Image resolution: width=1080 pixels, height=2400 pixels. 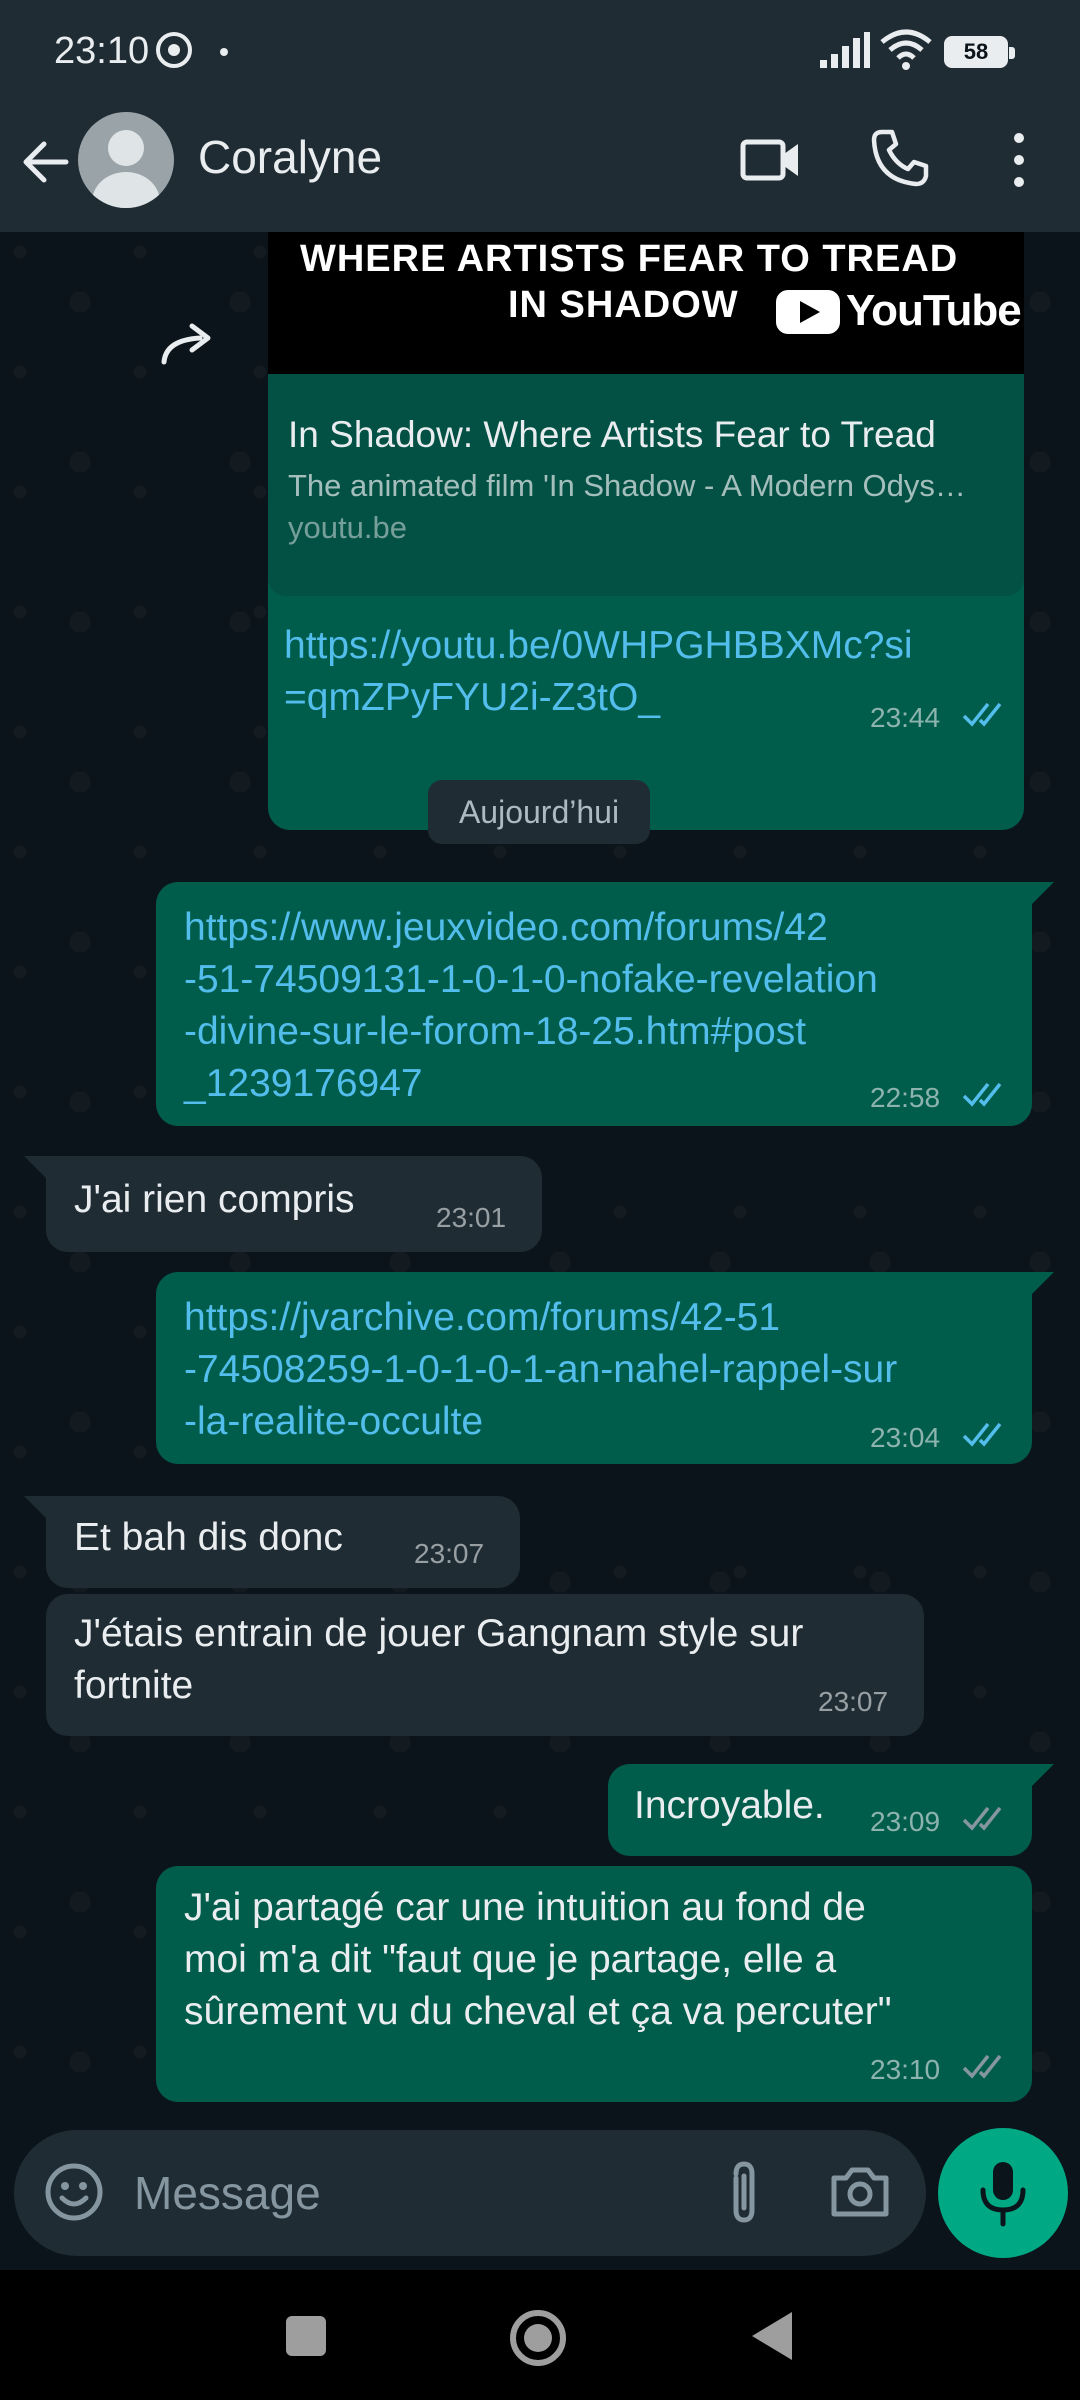 What do you see at coordinates (808, 312) in the screenshot?
I see `youtube-play-icon` at bounding box center [808, 312].